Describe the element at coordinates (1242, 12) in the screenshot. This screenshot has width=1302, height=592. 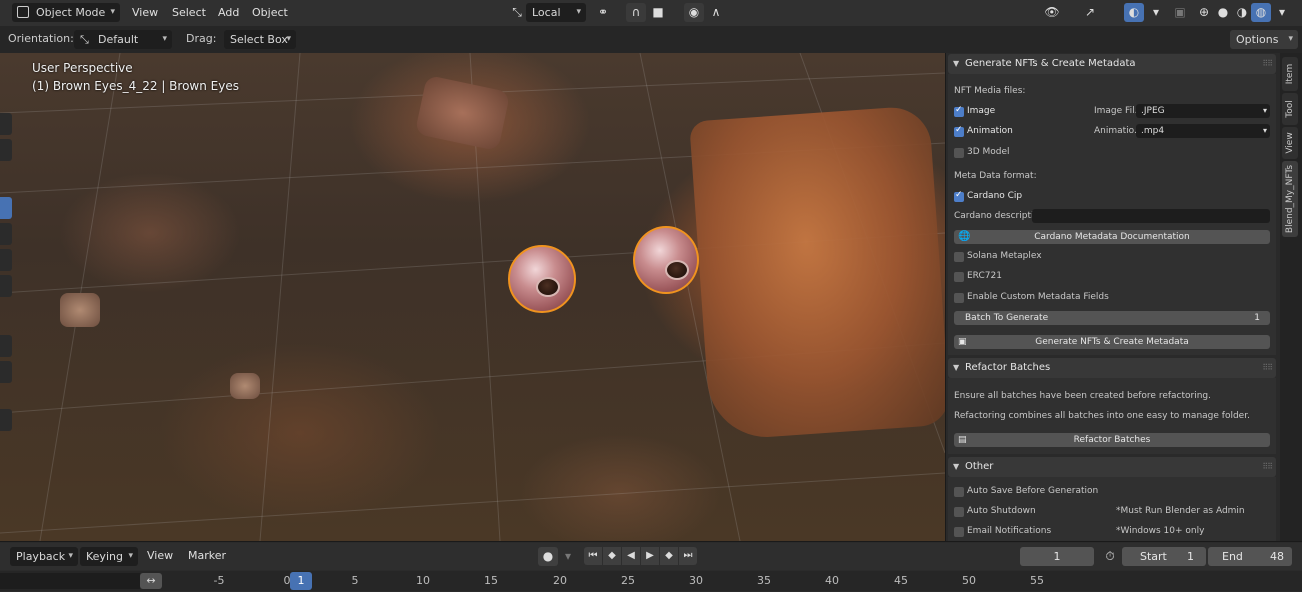
I see `material-shading-icon: ◑` at that location.